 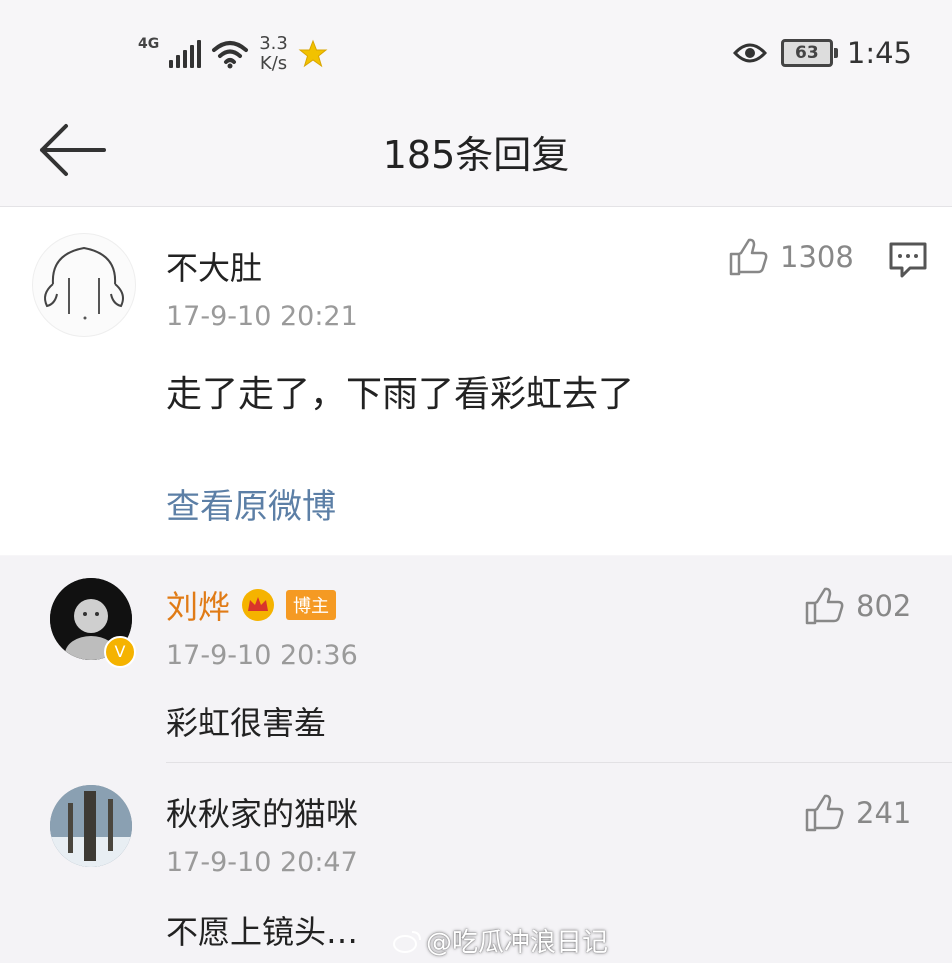 What do you see at coordinates (273, 63) in the screenshot?
I see `speed-unit: K/s` at bounding box center [273, 63].